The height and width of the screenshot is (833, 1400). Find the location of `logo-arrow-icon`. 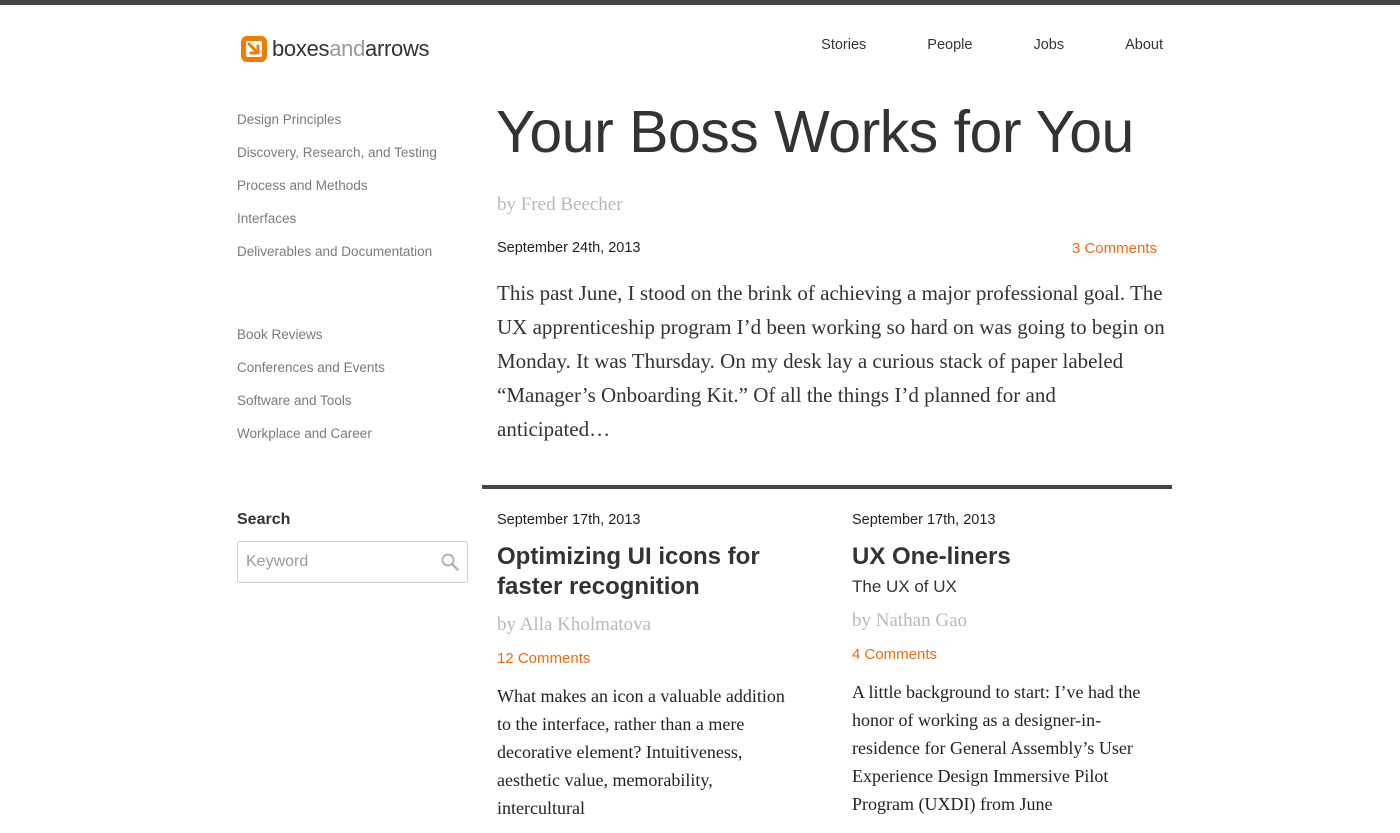

logo-arrow-icon is located at coordinates (254, 49).